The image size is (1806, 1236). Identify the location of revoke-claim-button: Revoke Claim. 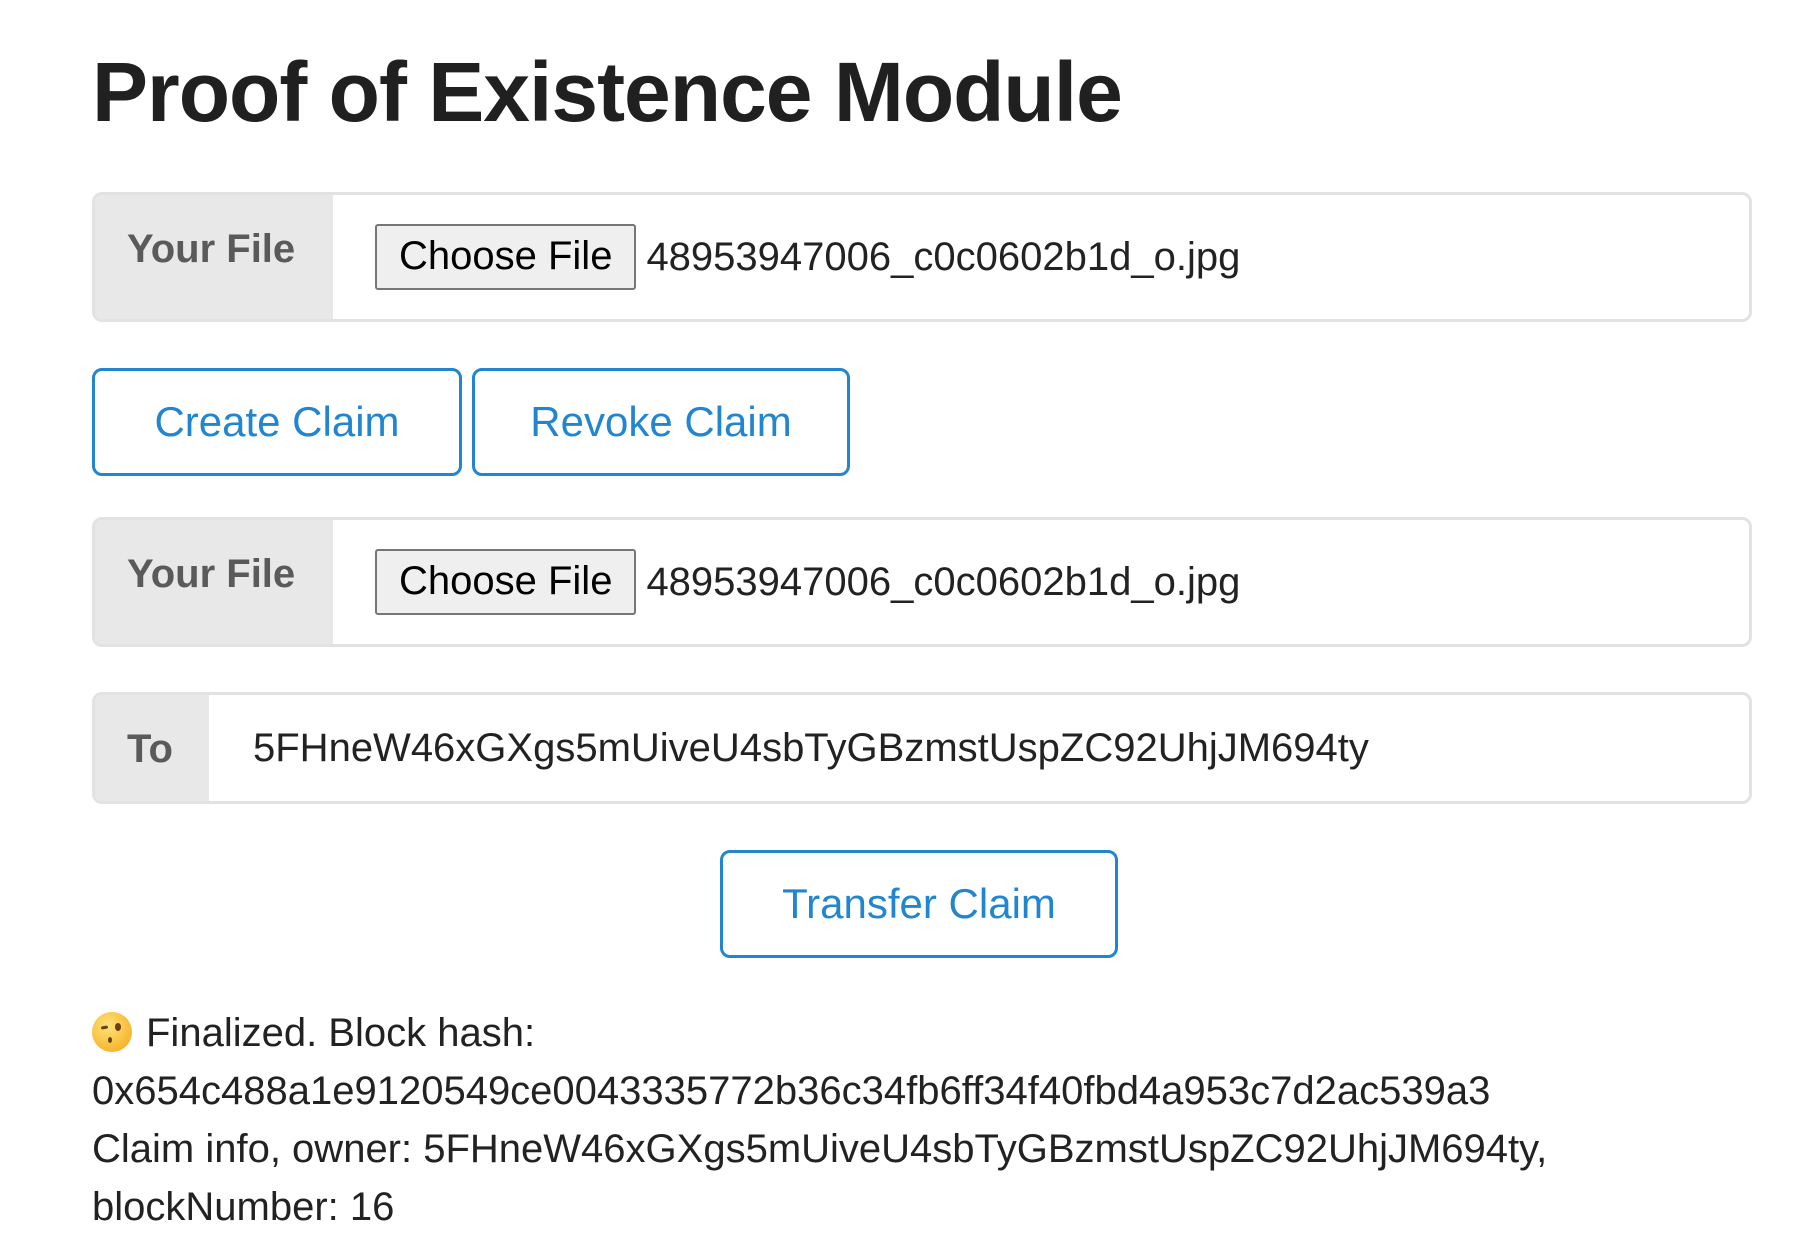
(661, 422).